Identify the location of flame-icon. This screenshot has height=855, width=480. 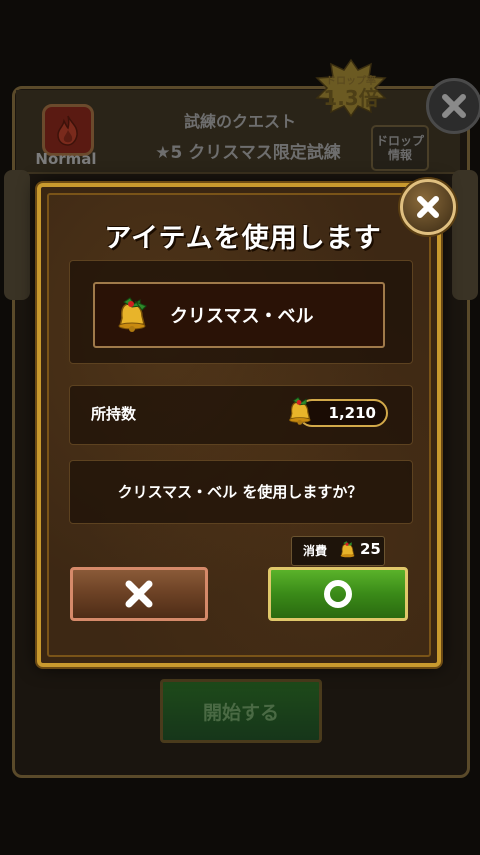
(67, 130).